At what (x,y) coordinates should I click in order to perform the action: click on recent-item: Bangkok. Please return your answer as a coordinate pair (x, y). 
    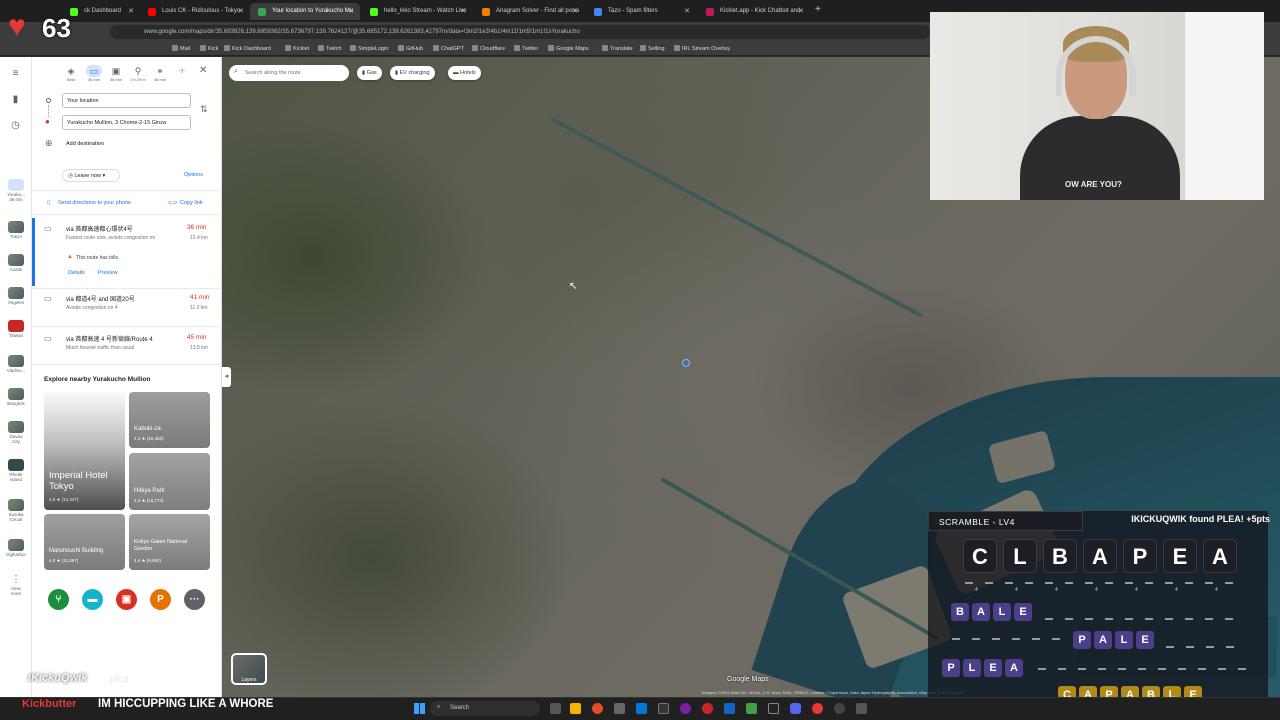
    Looking at the image, I should click on (16, 397).